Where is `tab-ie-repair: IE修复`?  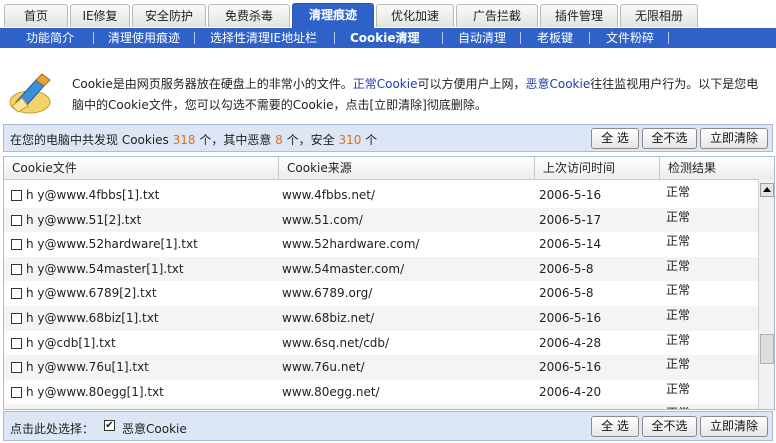
tab-ie-repair: IE修复 is located at coordinates (100, 15).